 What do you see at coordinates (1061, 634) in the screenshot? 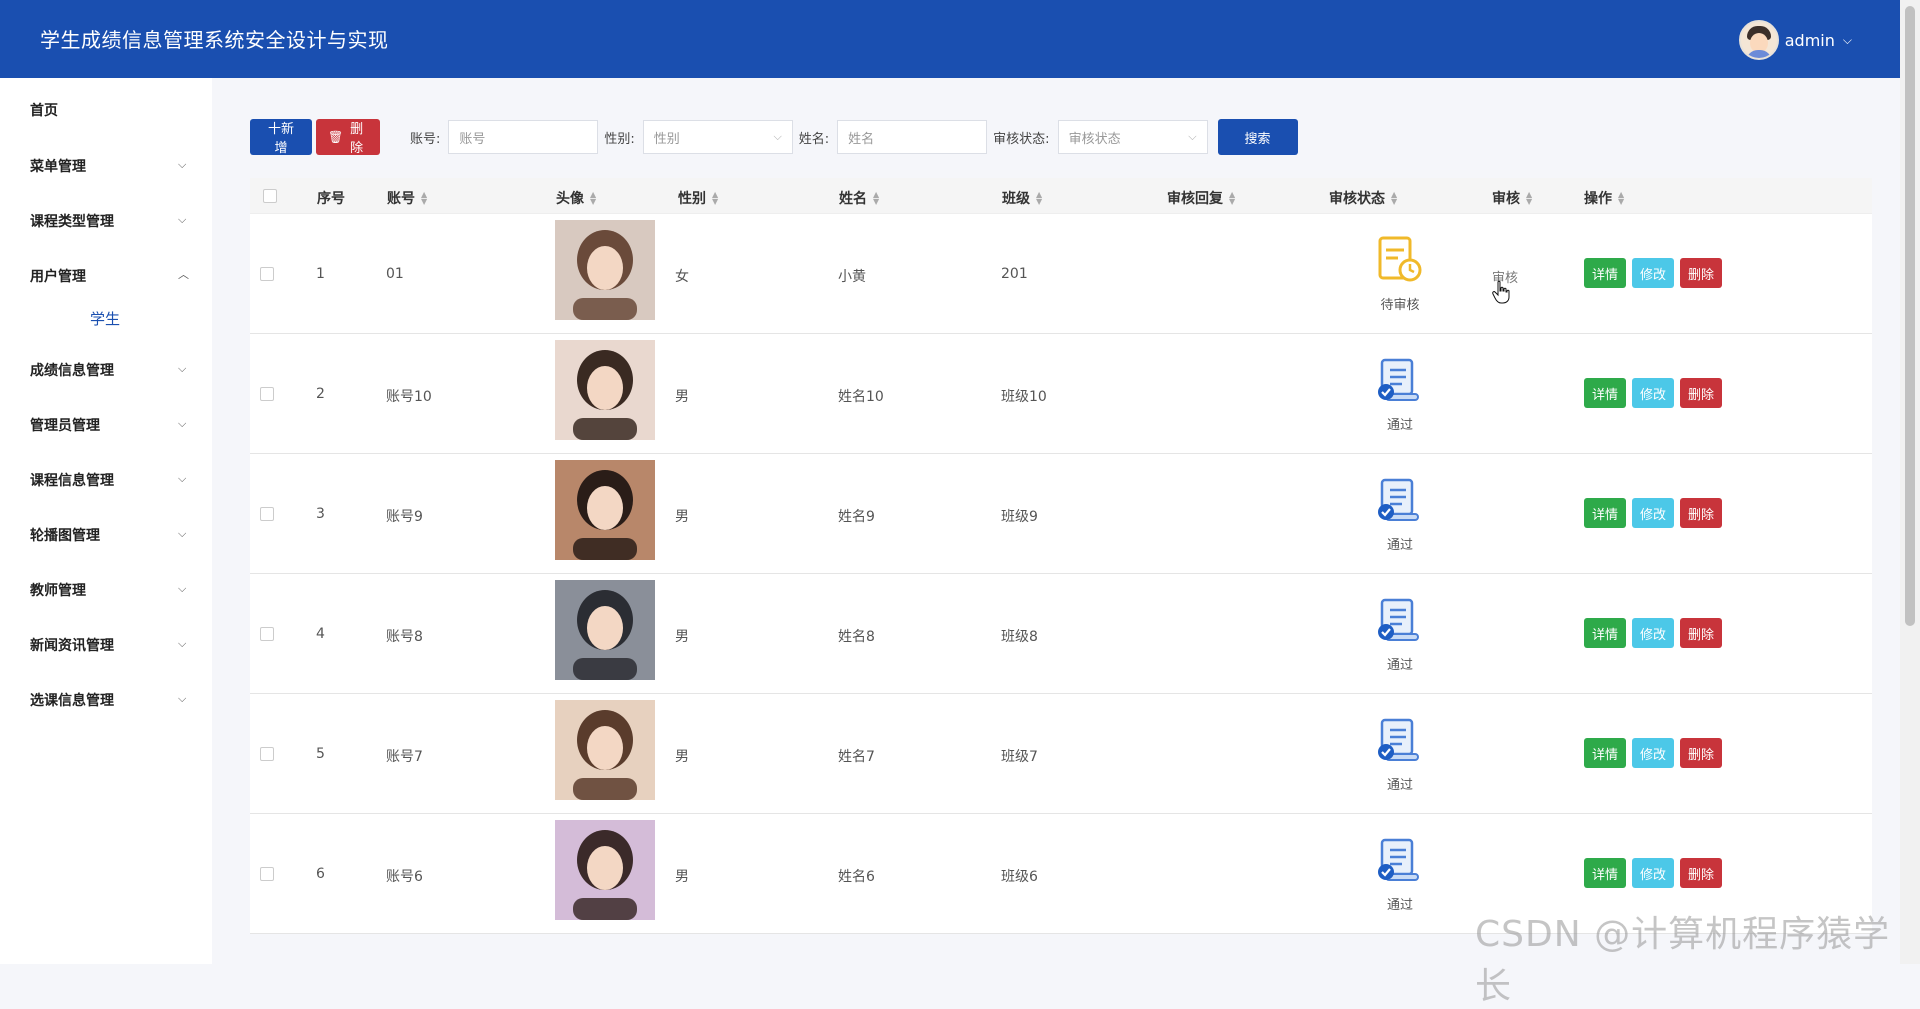
I see `table-row: 4 账号8 男 姓名8 班级8 通过 详情 修改 删除` at bounding box center [1061, 634].